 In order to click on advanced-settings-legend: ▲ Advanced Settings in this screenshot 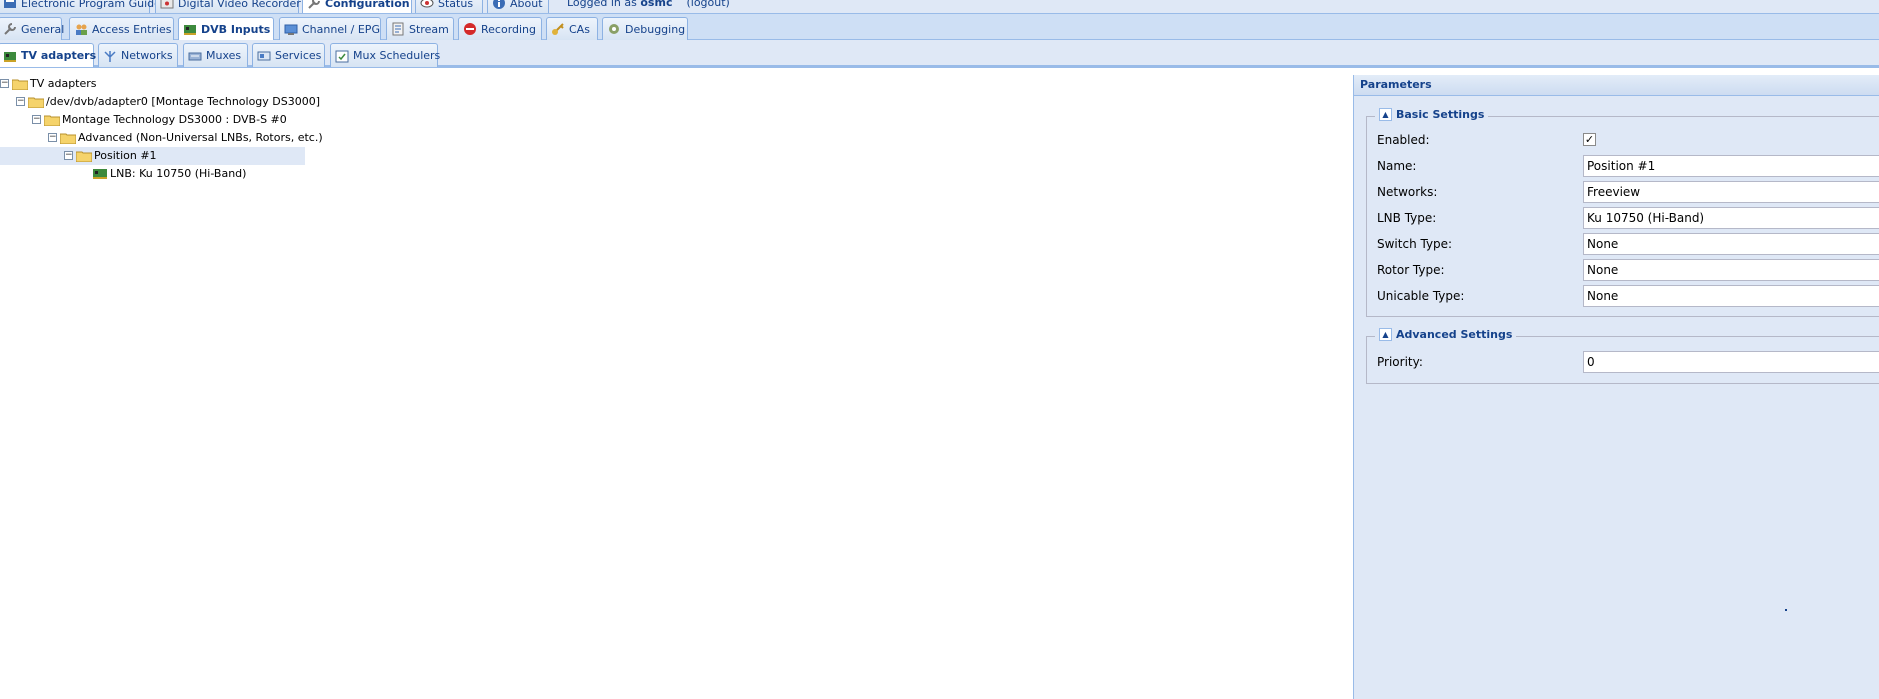, I will do `click(1446, 334)`.